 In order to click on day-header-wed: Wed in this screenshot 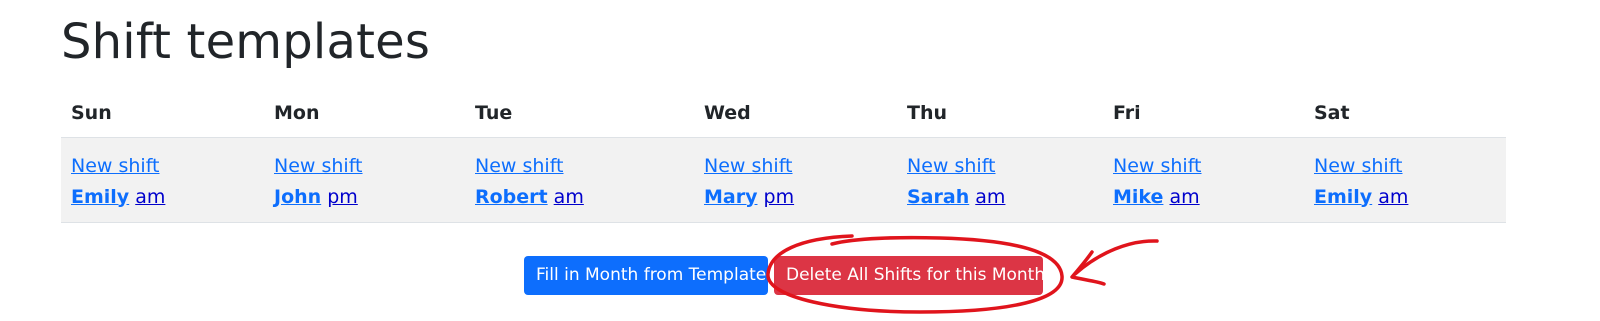, I will do `click(795, 114)`.